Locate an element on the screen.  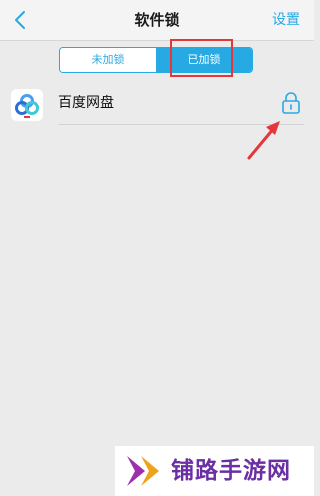
tab-unlocked: 未加锁 is located at coordinates (108, 60).